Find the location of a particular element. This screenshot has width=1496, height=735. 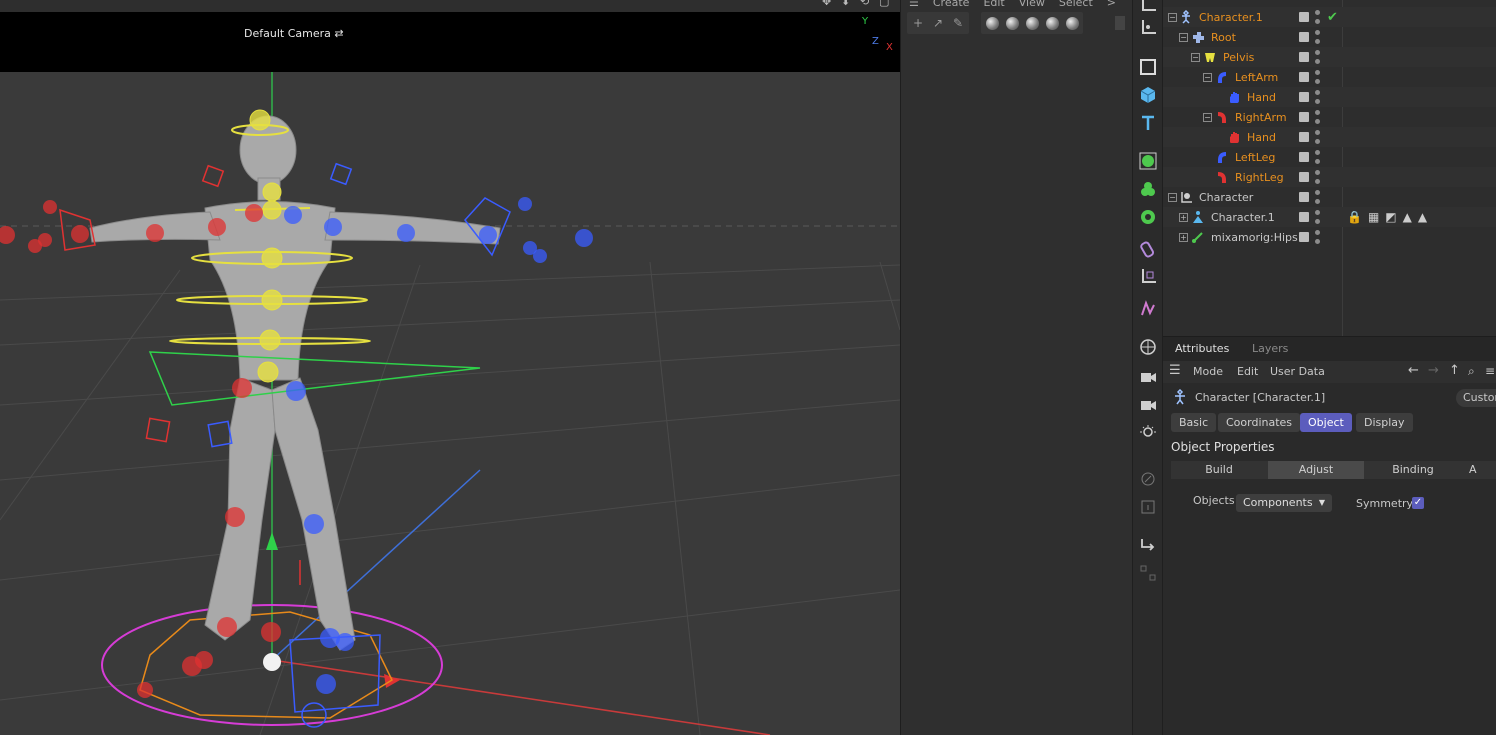

tree-row-rightleg: RightLeg is located at coordinates (1329, 177).